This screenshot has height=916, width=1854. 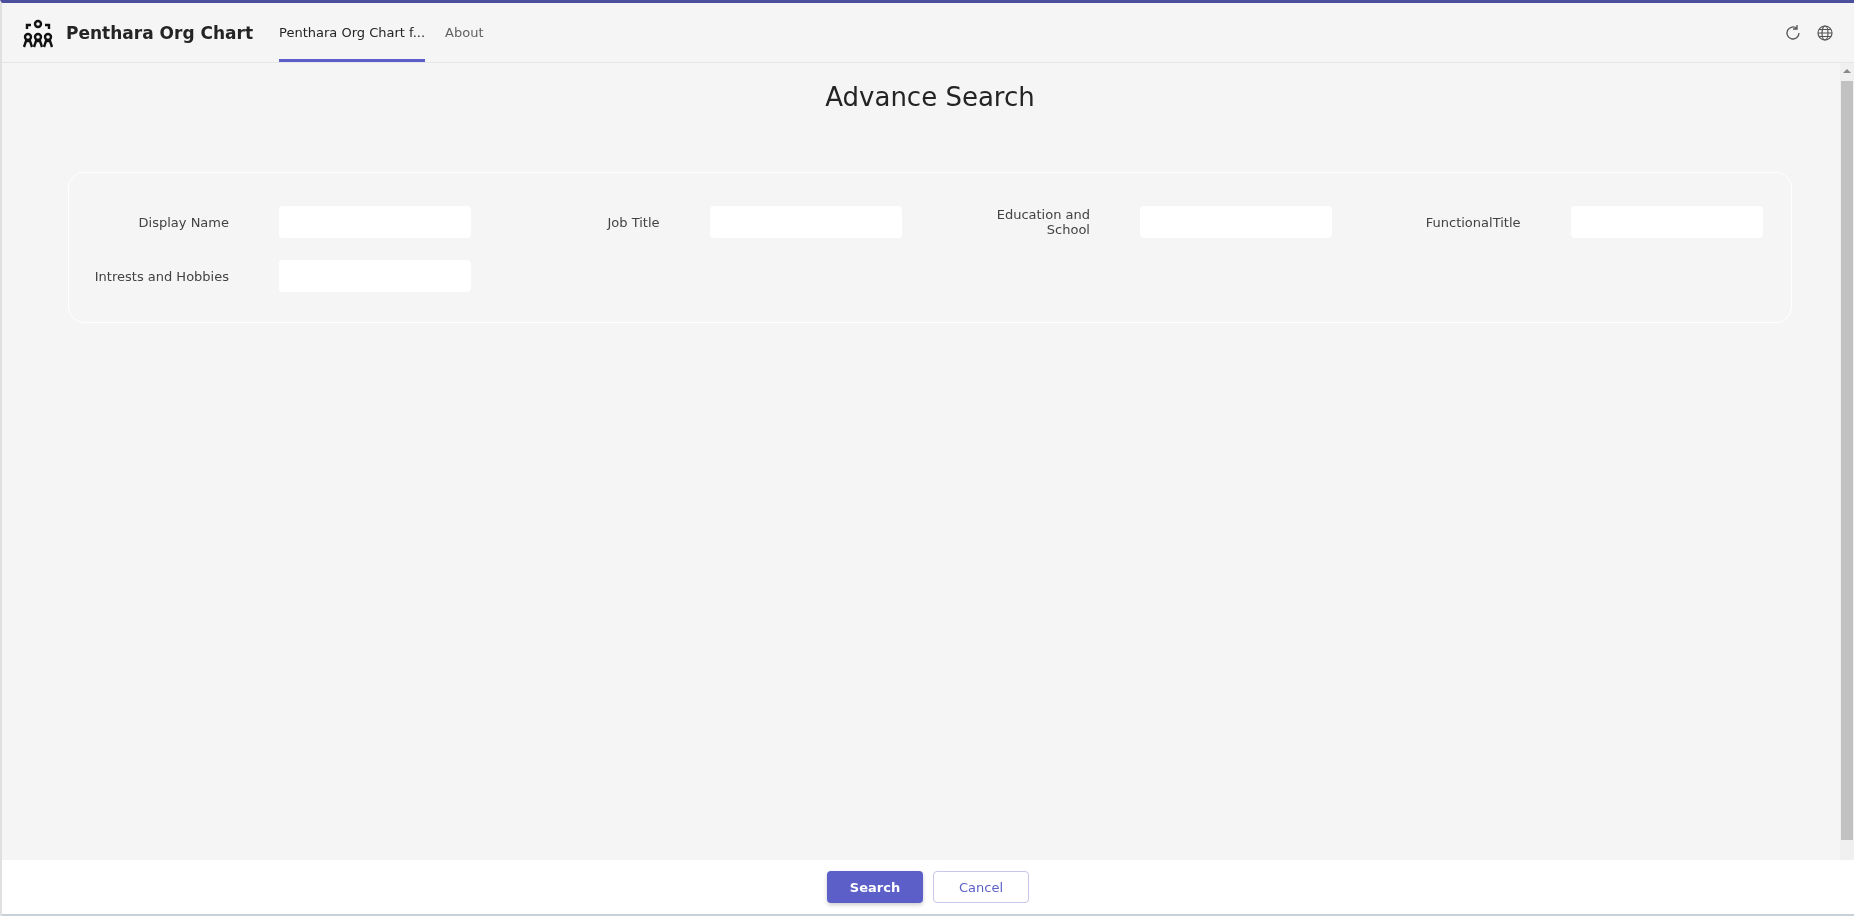 What do you see at coordinates (981, 887) in the screenshot?
I see `cancel-button: Cancel` at bounding box center [981, 887].